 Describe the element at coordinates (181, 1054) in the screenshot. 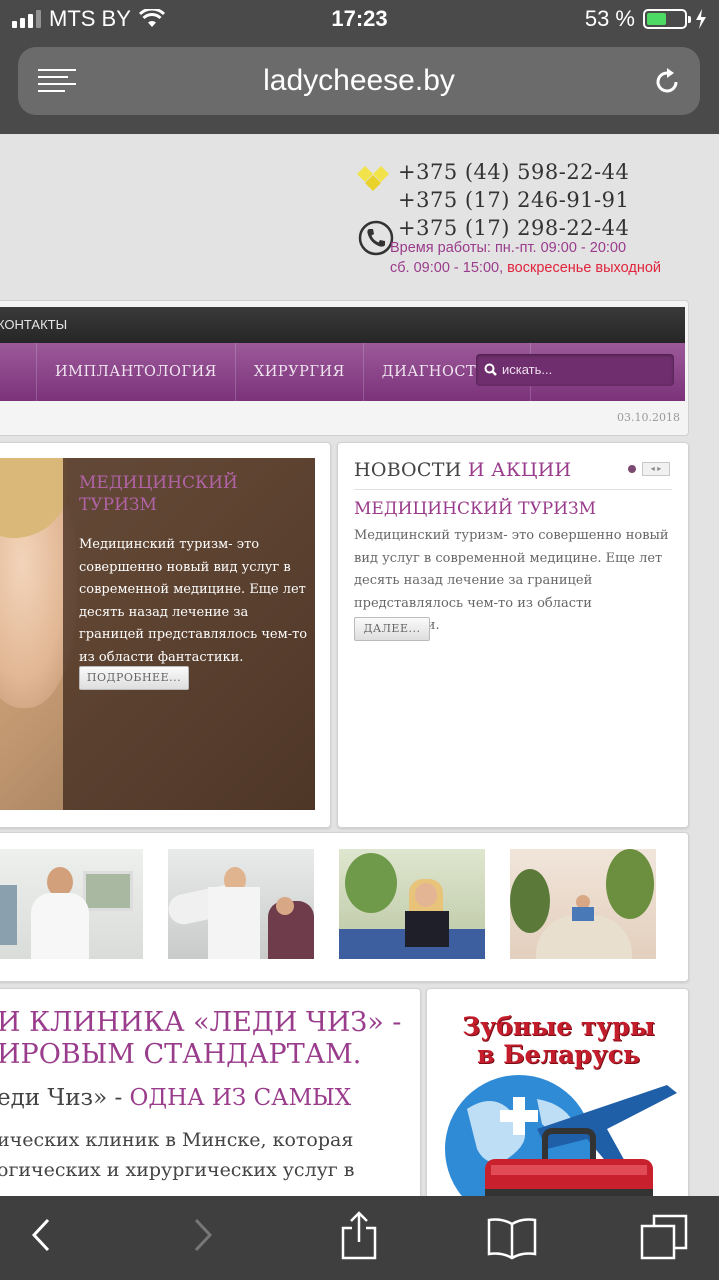

I see `about-heading-line: ИРОВЫМ СТАНДАРТАМ.` at that location.